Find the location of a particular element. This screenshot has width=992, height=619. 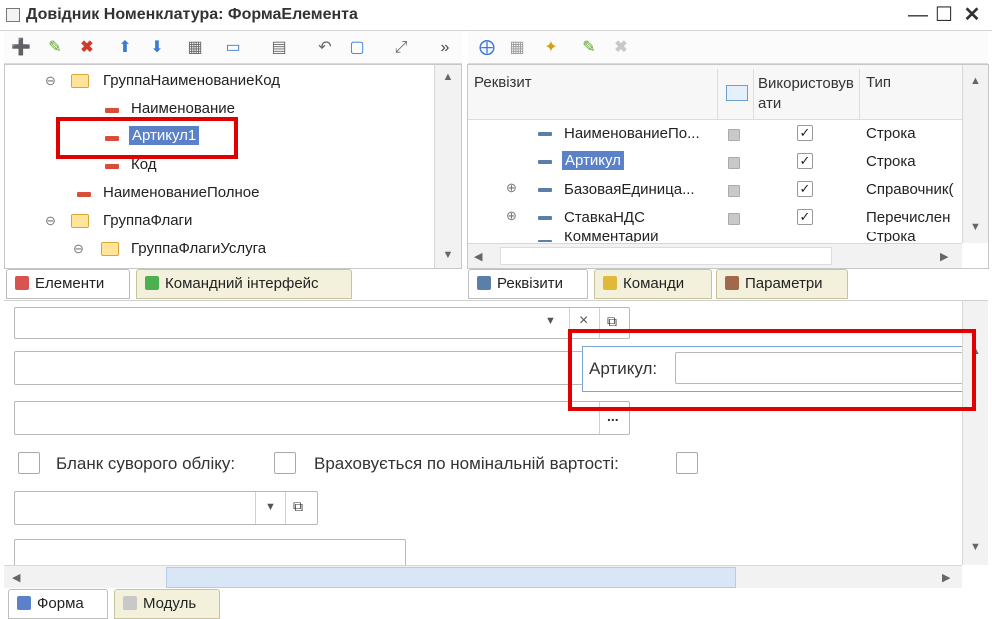

display-icon: ▭ is located at coordinates (233, 48).